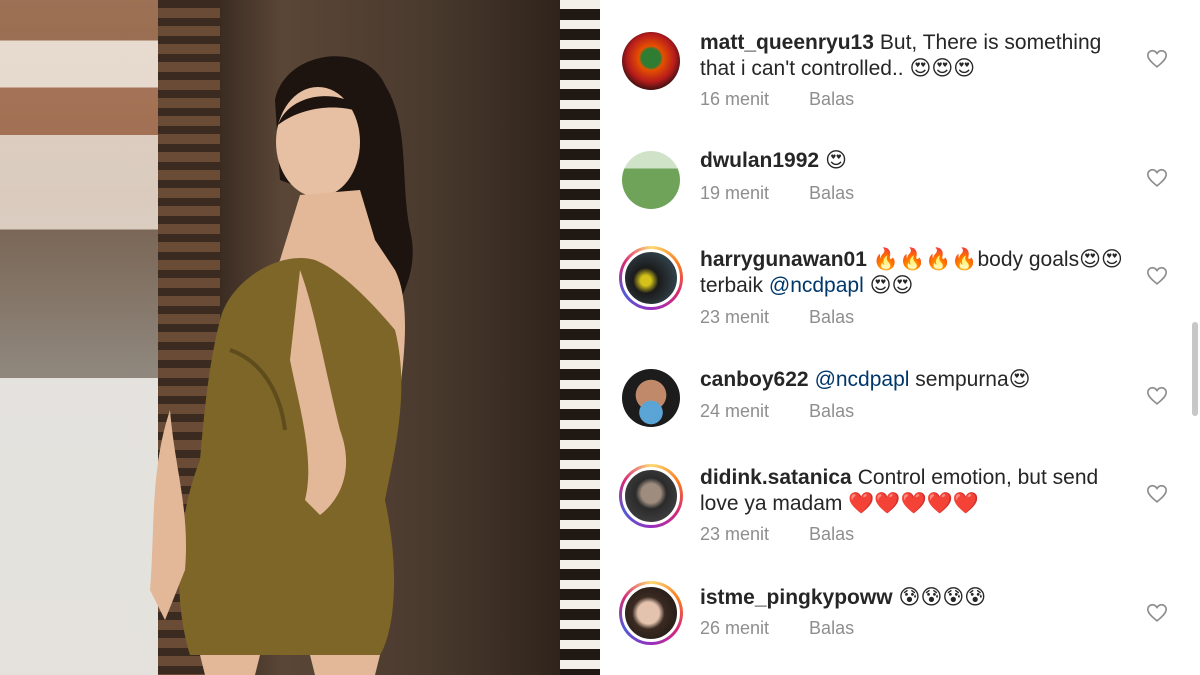 The width and height of the screenshot is (1200, 675). What do you see at coordinates (888, 285) in the screenshot?
I see `comment-body: 😍😍` at bounding box center [888, 285].